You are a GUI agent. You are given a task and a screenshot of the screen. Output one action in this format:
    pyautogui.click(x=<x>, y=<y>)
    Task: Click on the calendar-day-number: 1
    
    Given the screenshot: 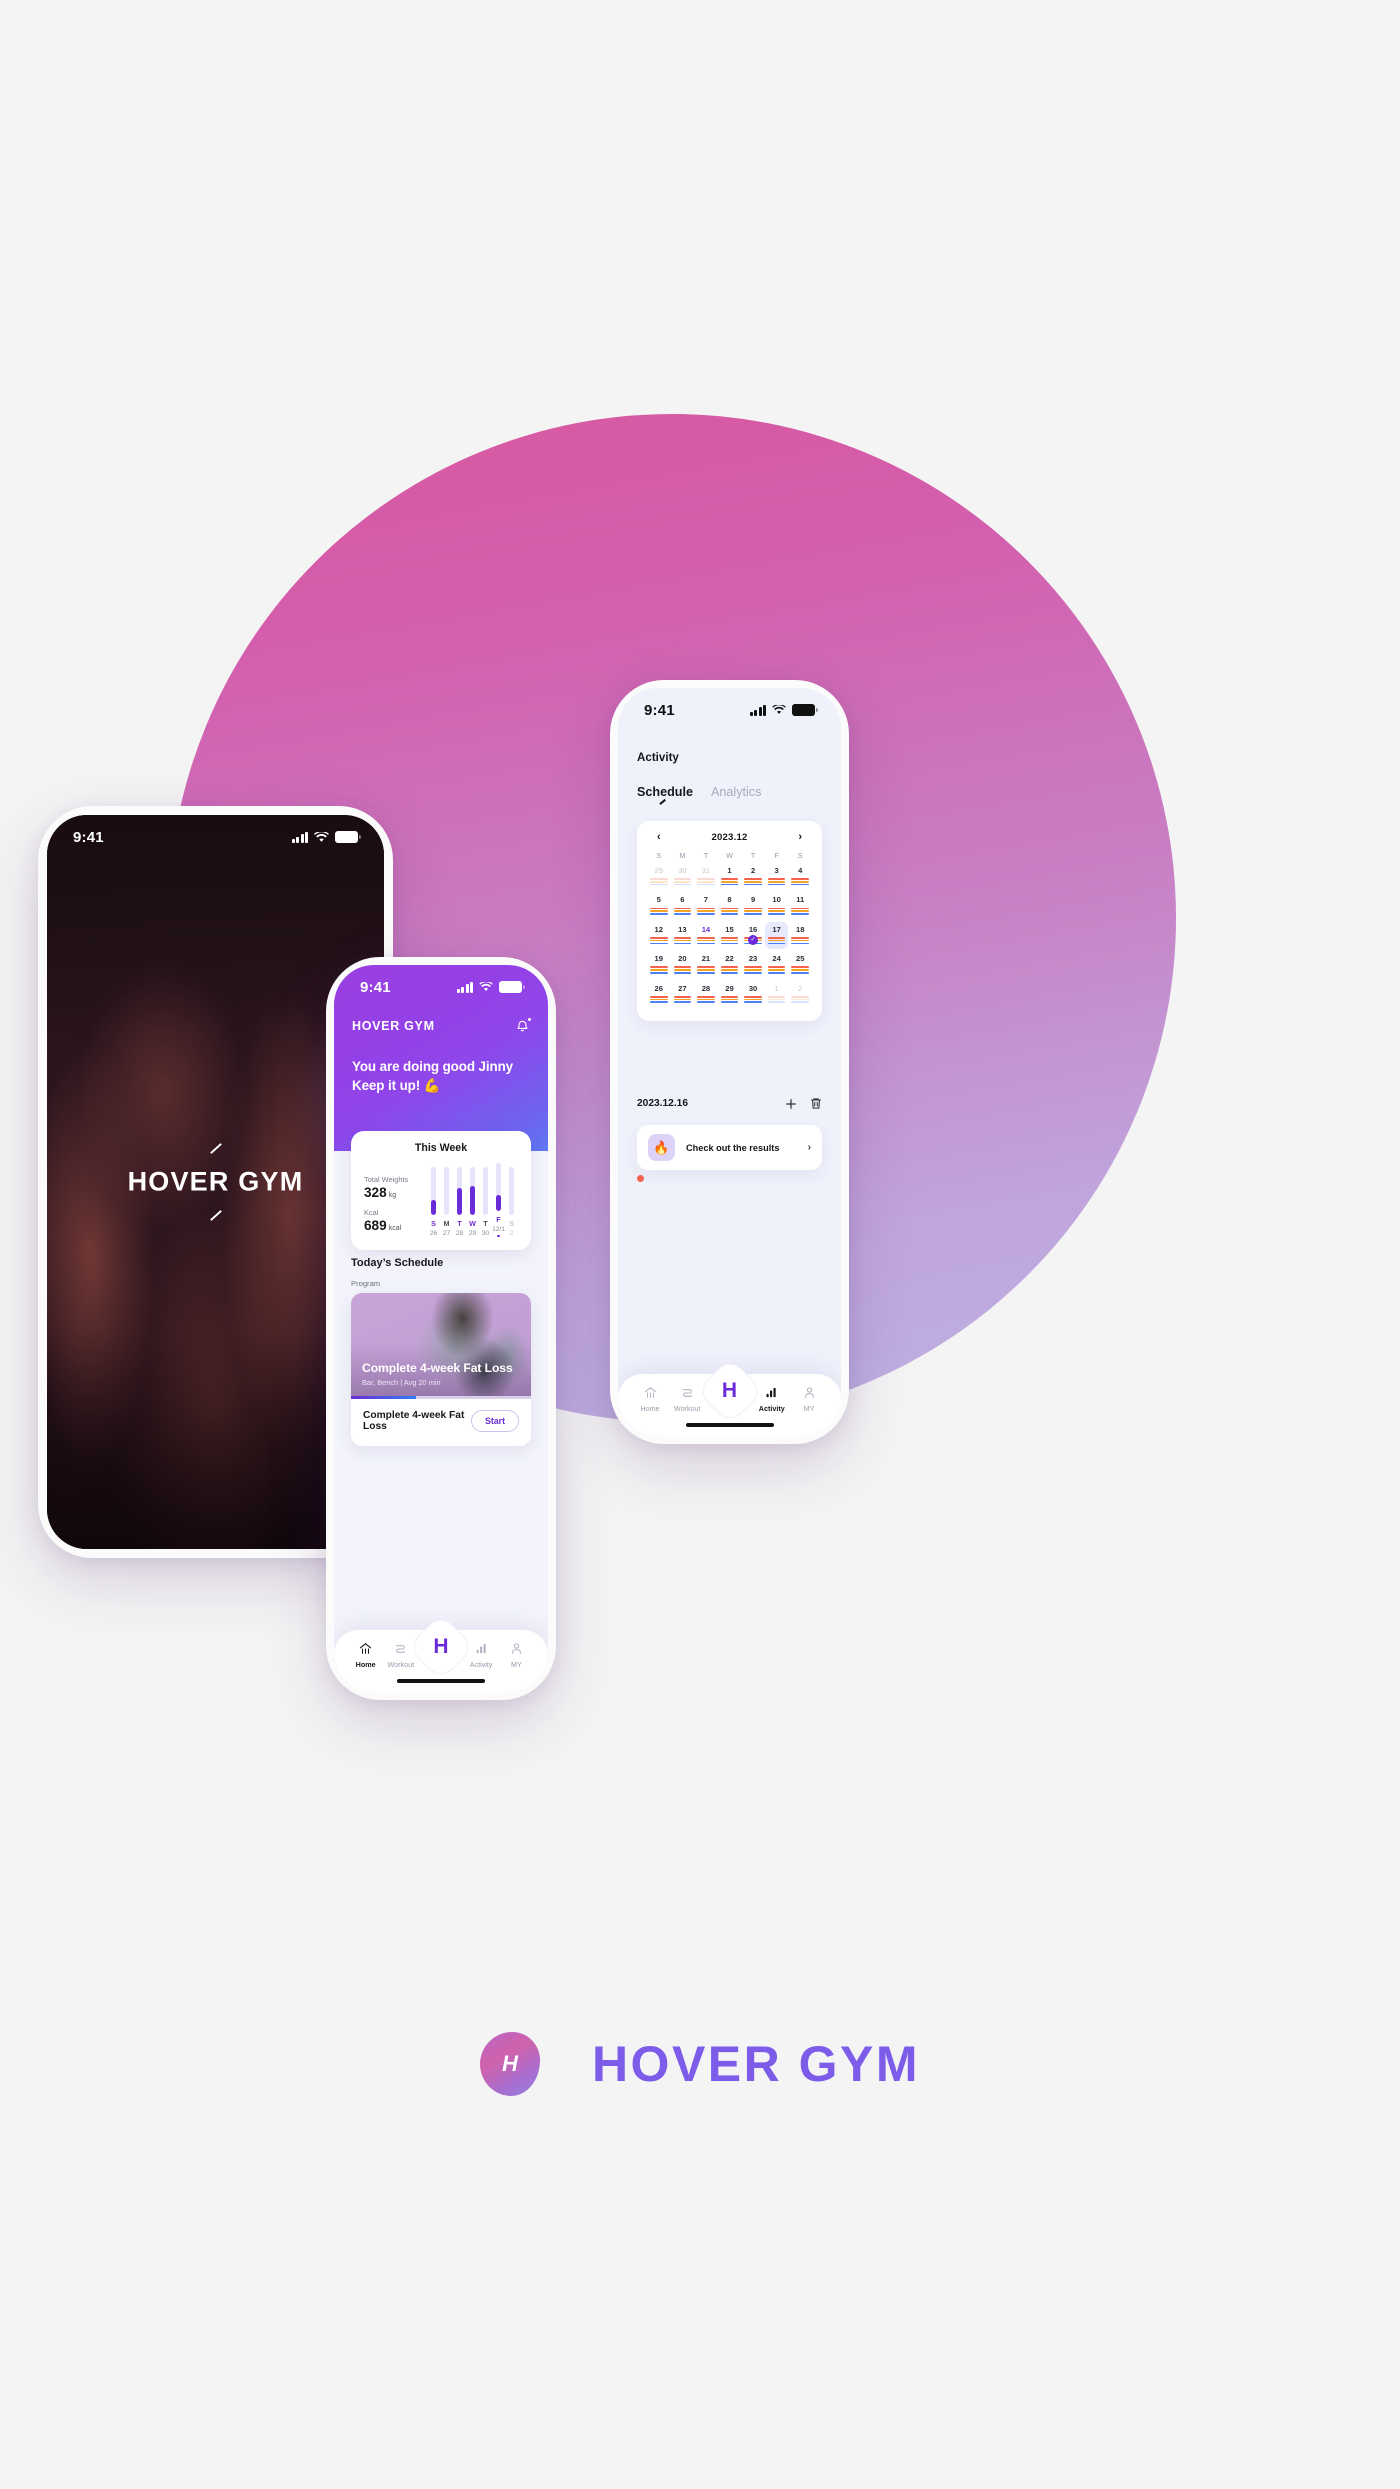 What is the action you would take?
    pyautogui.click(x=729, y=870)
    